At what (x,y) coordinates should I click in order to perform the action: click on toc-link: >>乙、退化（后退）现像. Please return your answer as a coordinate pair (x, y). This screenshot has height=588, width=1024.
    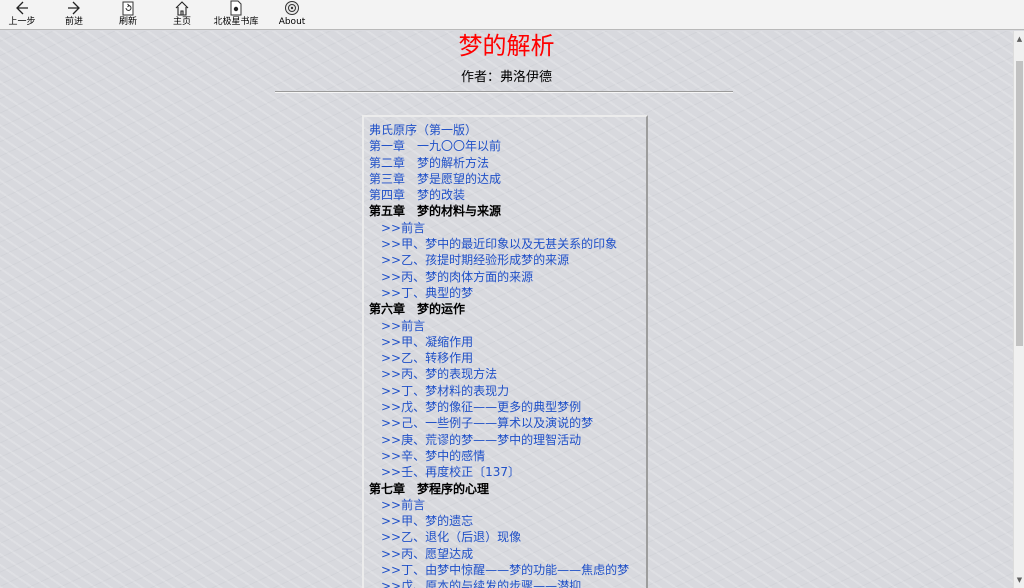
    Looking at the image, I should click on (507, 537).